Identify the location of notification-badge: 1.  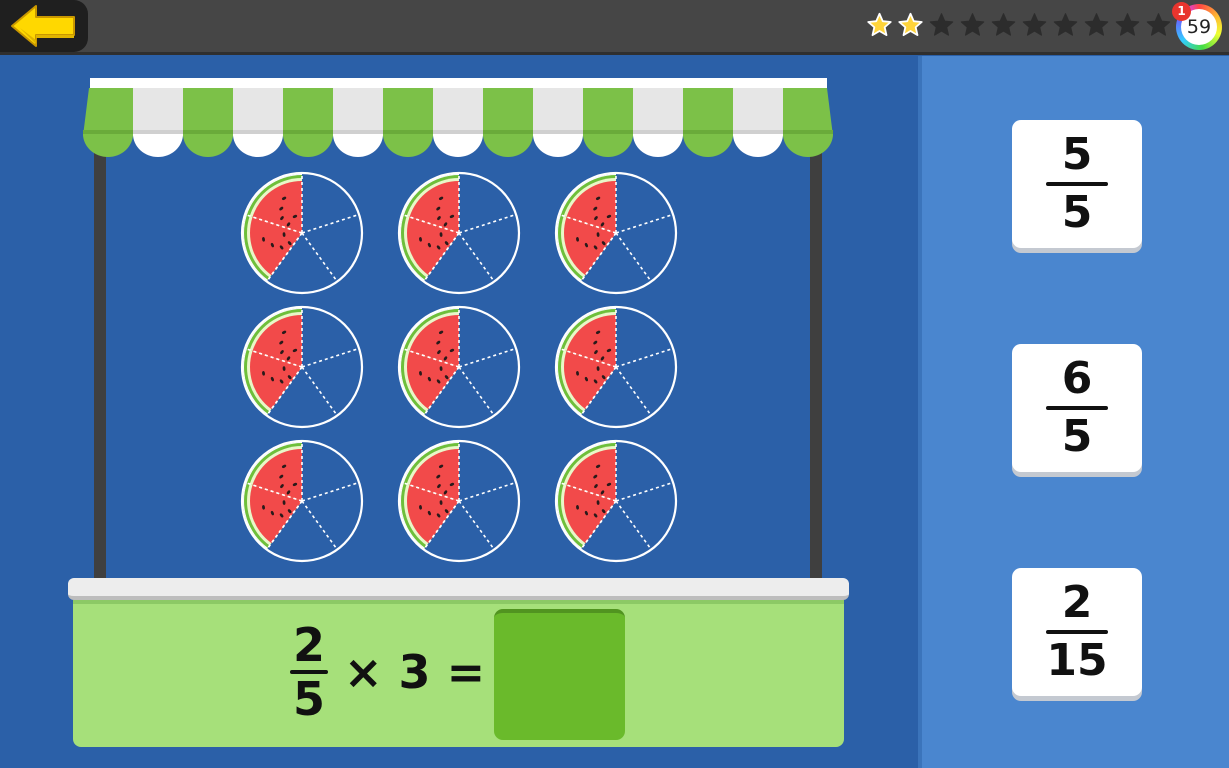
(1181, 11).